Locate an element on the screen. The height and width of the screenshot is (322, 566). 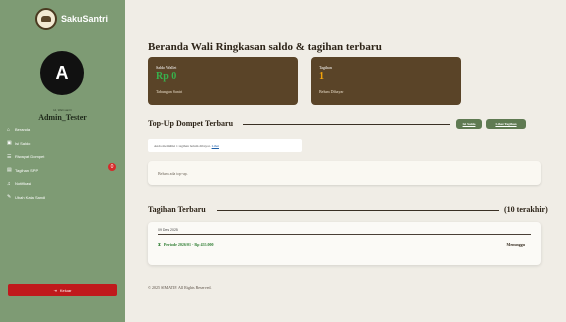
sidebar-item-label: Beranda is located at coordinates (23, 129).